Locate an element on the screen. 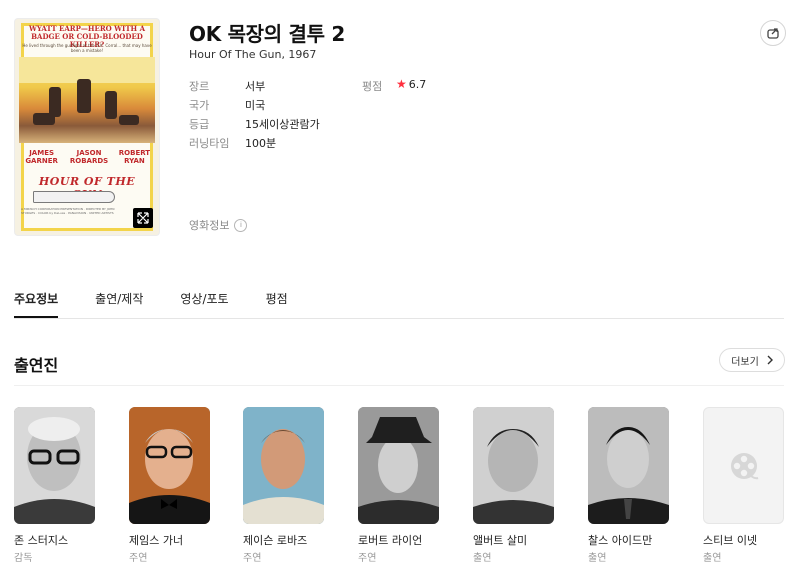  cast-card: 제이슨 로바즈 주연 is located at coordinates (283, 485).